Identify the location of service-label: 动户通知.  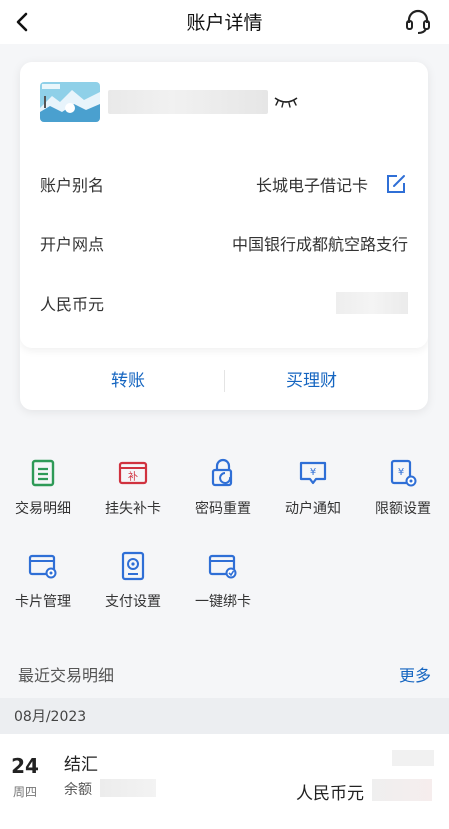
(313, 509).